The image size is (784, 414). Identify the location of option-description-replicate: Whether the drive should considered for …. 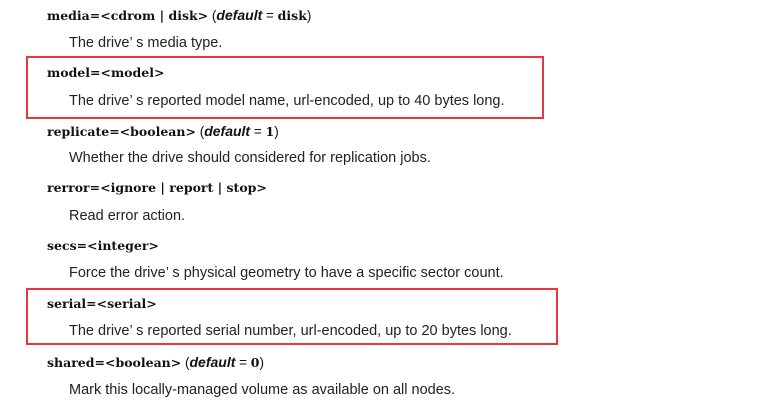
(250, 158).